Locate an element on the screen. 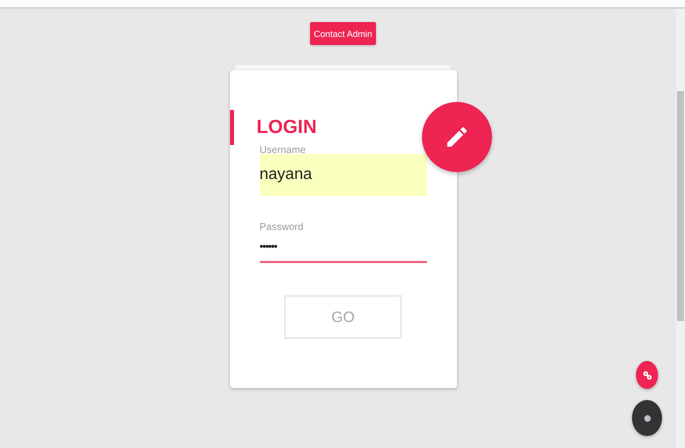 The width and height of the screenshot is (685, 448). field-label: Password is located at coordinates (282, 227).